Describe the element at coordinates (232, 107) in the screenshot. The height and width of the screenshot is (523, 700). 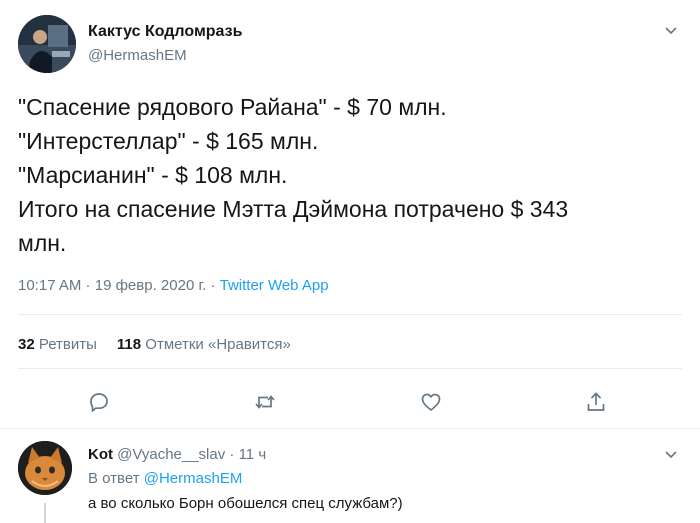
I see `tweet-text-line: "Спасение рядового Райана" - $ 70 млн.` at that location.